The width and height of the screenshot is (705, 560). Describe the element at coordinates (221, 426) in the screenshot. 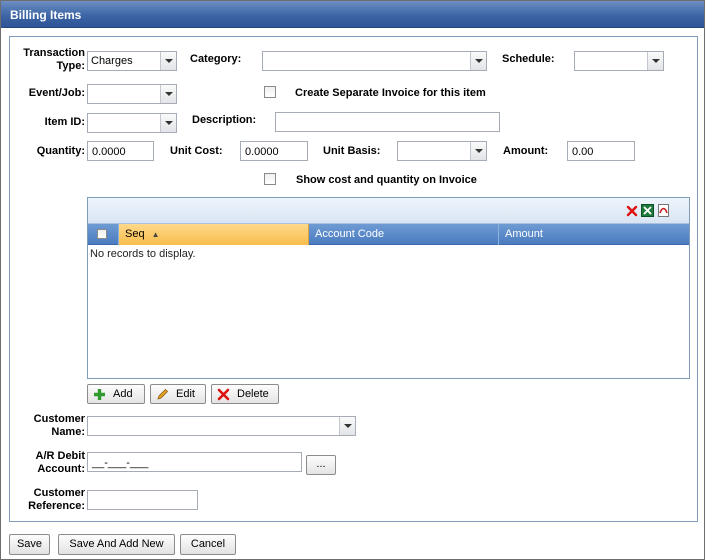

I see `customer-name-select` at that location.